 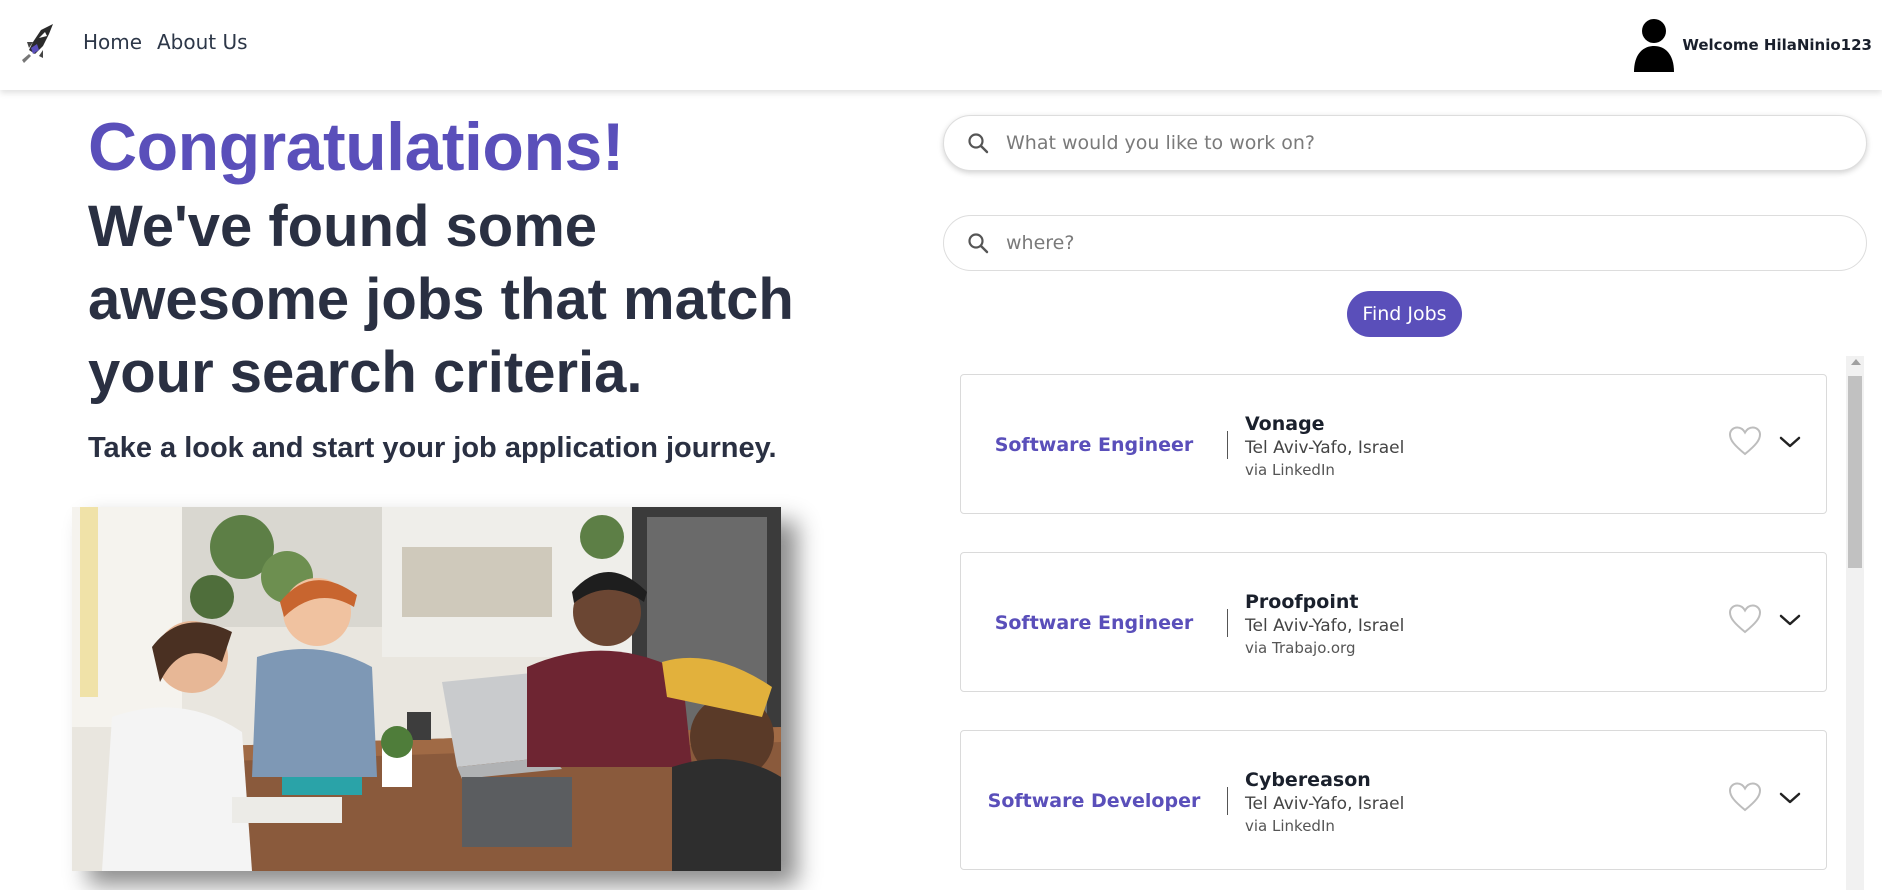 I want to click on job-source: via Trabajo.org, so click(x=1300, y=648).